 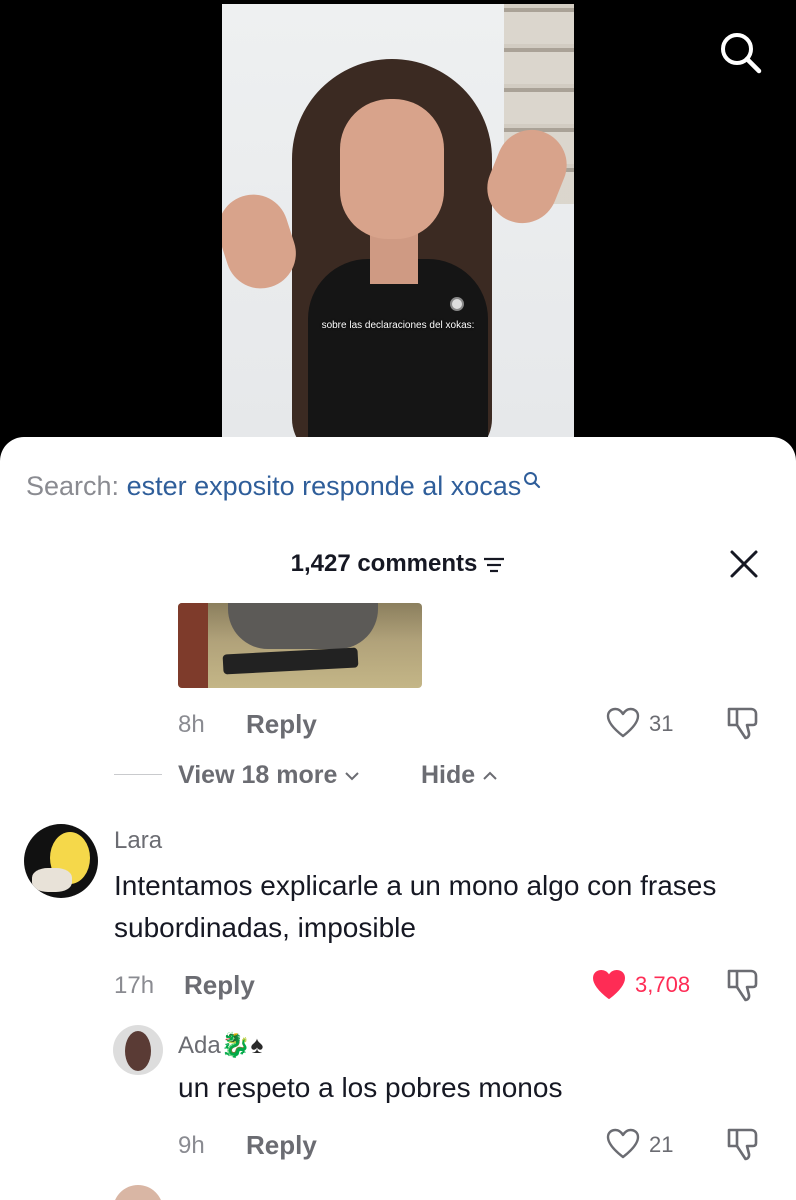 What do you see at coordinates (398, 349) in the screenshot?
I see `person-top` at bounding box center [398, 349].